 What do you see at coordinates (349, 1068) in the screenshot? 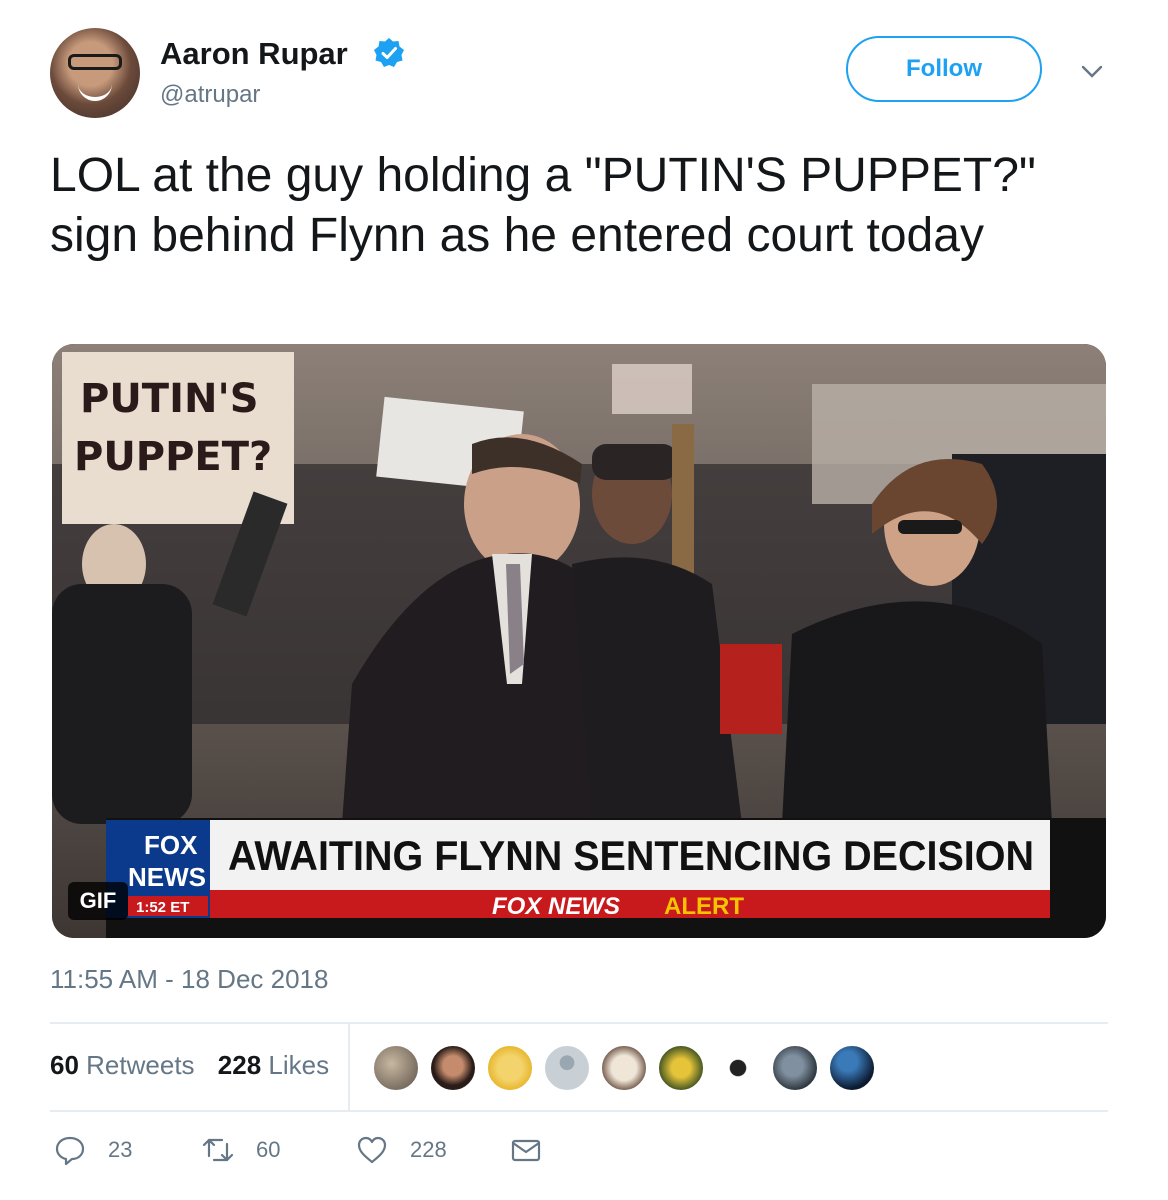
I see `stats-divider` at bounding box center [349, 1068].